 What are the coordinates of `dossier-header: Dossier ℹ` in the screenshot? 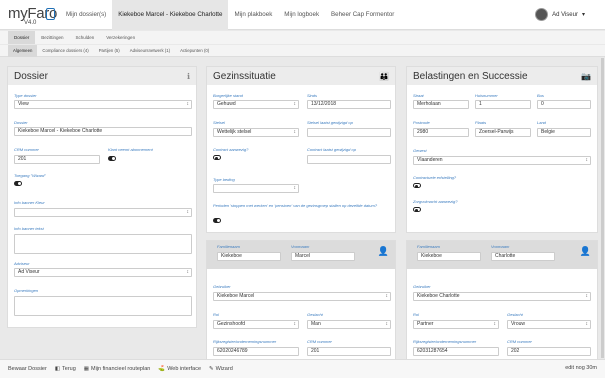 It's located at (102, 76).